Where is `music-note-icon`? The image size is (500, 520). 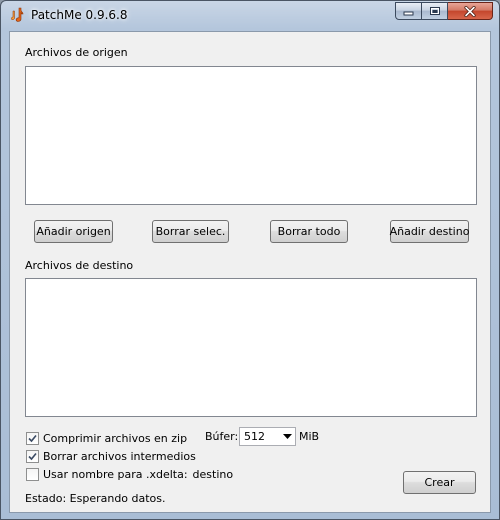
music-note-icon is located at coordinates (17, 14).